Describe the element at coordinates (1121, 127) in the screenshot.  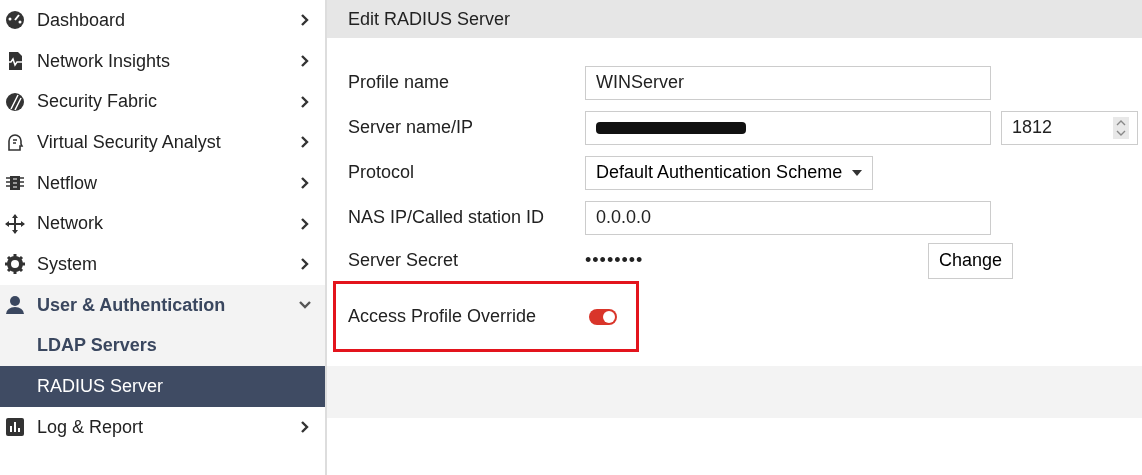
I see `spinner-icon` at that location.